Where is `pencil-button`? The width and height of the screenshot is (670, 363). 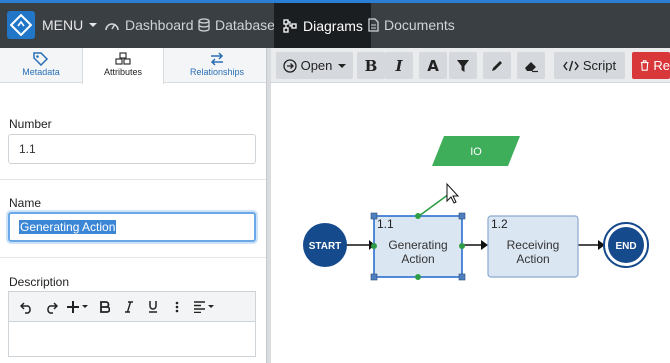
pencil-button is located at coordinates (497, 65).